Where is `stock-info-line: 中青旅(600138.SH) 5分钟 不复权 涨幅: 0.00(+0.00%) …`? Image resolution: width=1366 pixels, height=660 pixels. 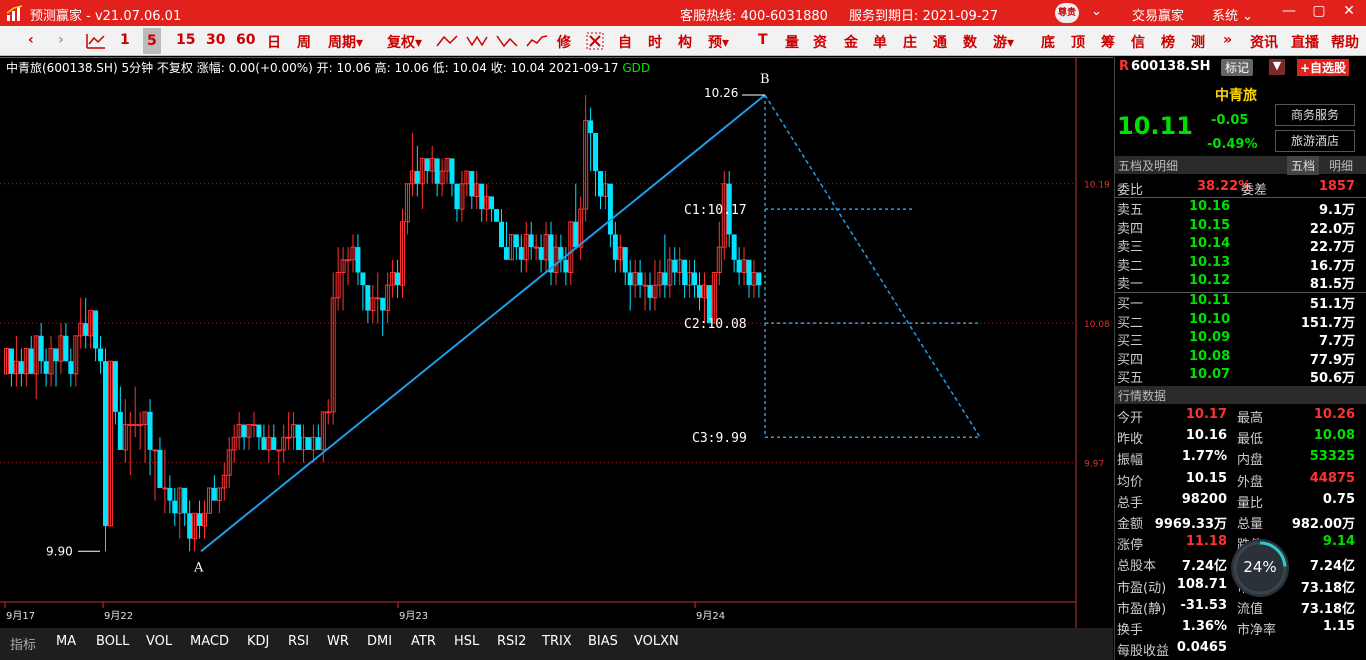
stock-info-line: 中青旅(600138.SH) 5分钟 不复权 涨幅: 0.00(+0.00%) … is located at coordinates (328, 67).